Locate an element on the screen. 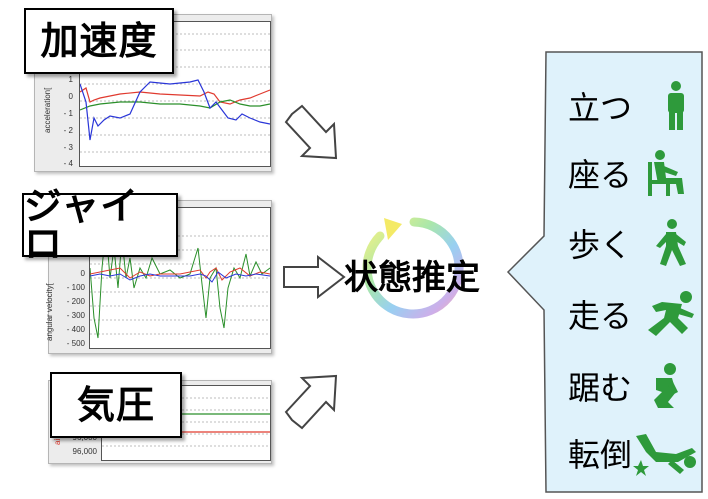 The image size is (708, 499). state-row-walking: 歩く is located at coordinates (630, 243).